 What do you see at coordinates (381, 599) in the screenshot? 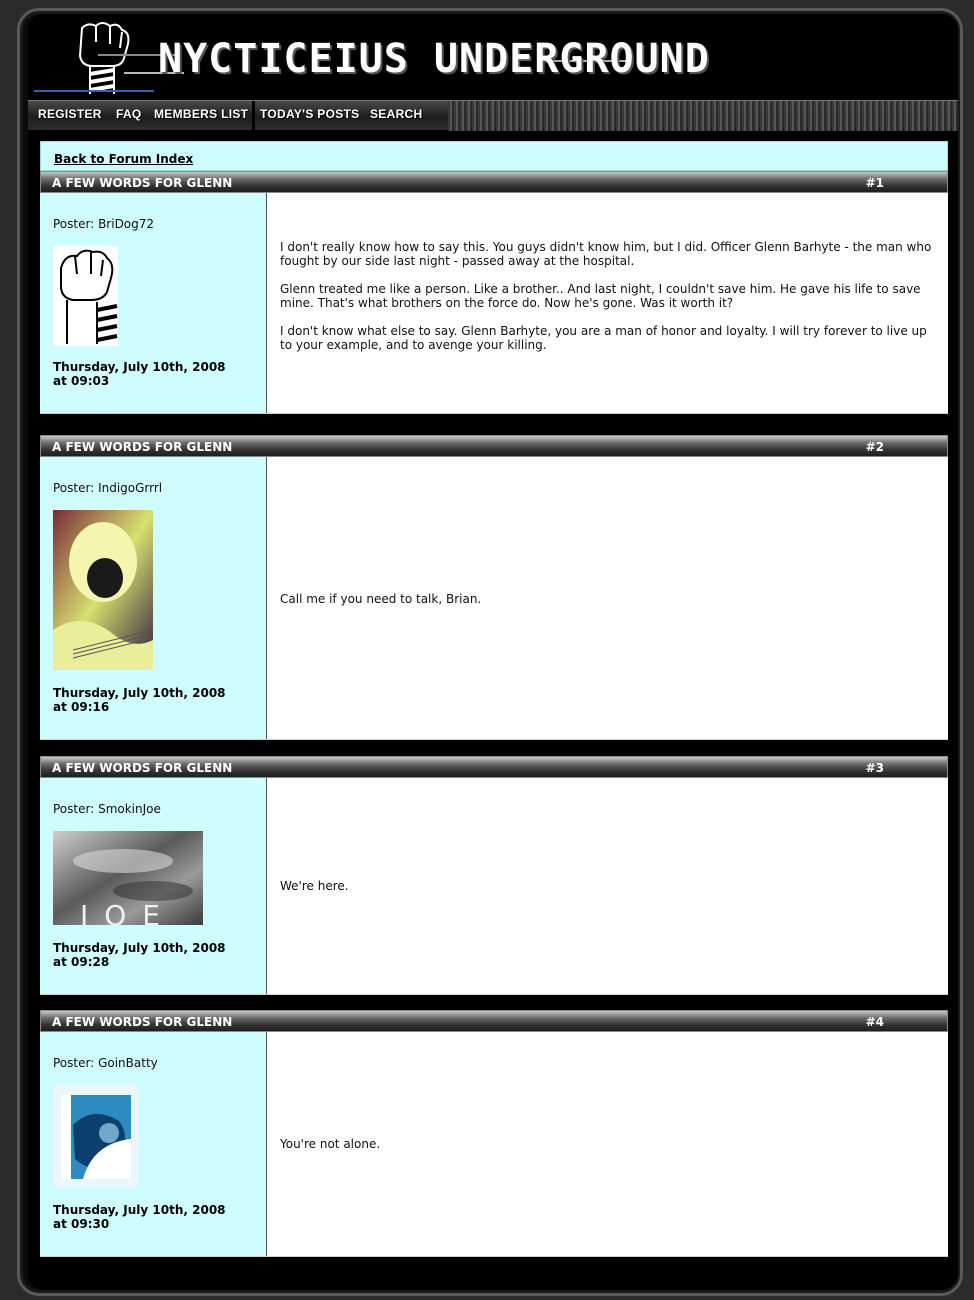
I see `message-paragraph: Call me if you need to talk, Brian.` at bounding box center [381, 599].